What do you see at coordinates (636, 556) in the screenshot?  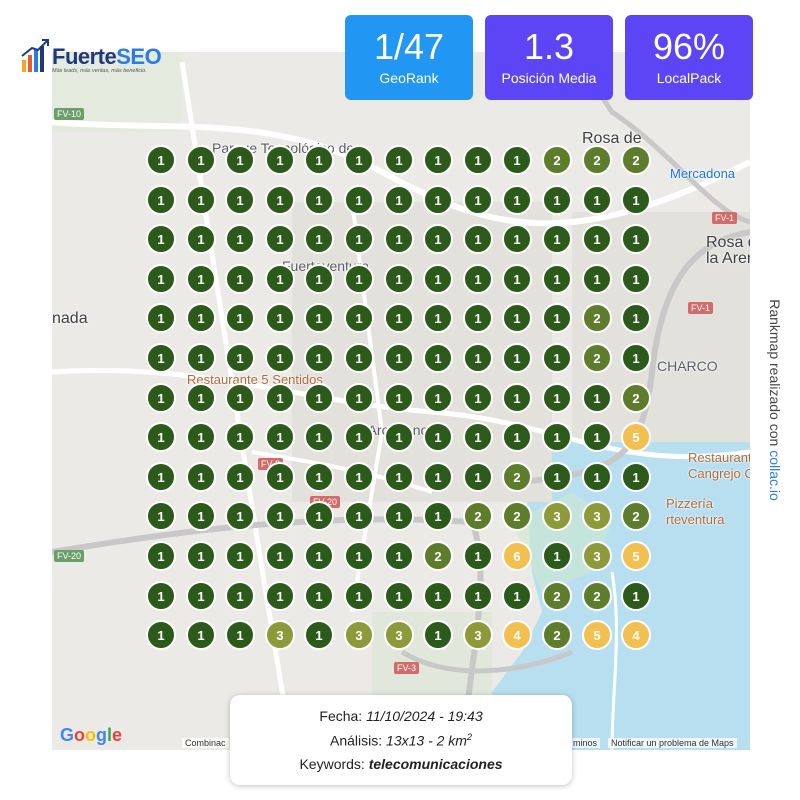 I see `rank-cell: 5` at bounding box center [636, 556].